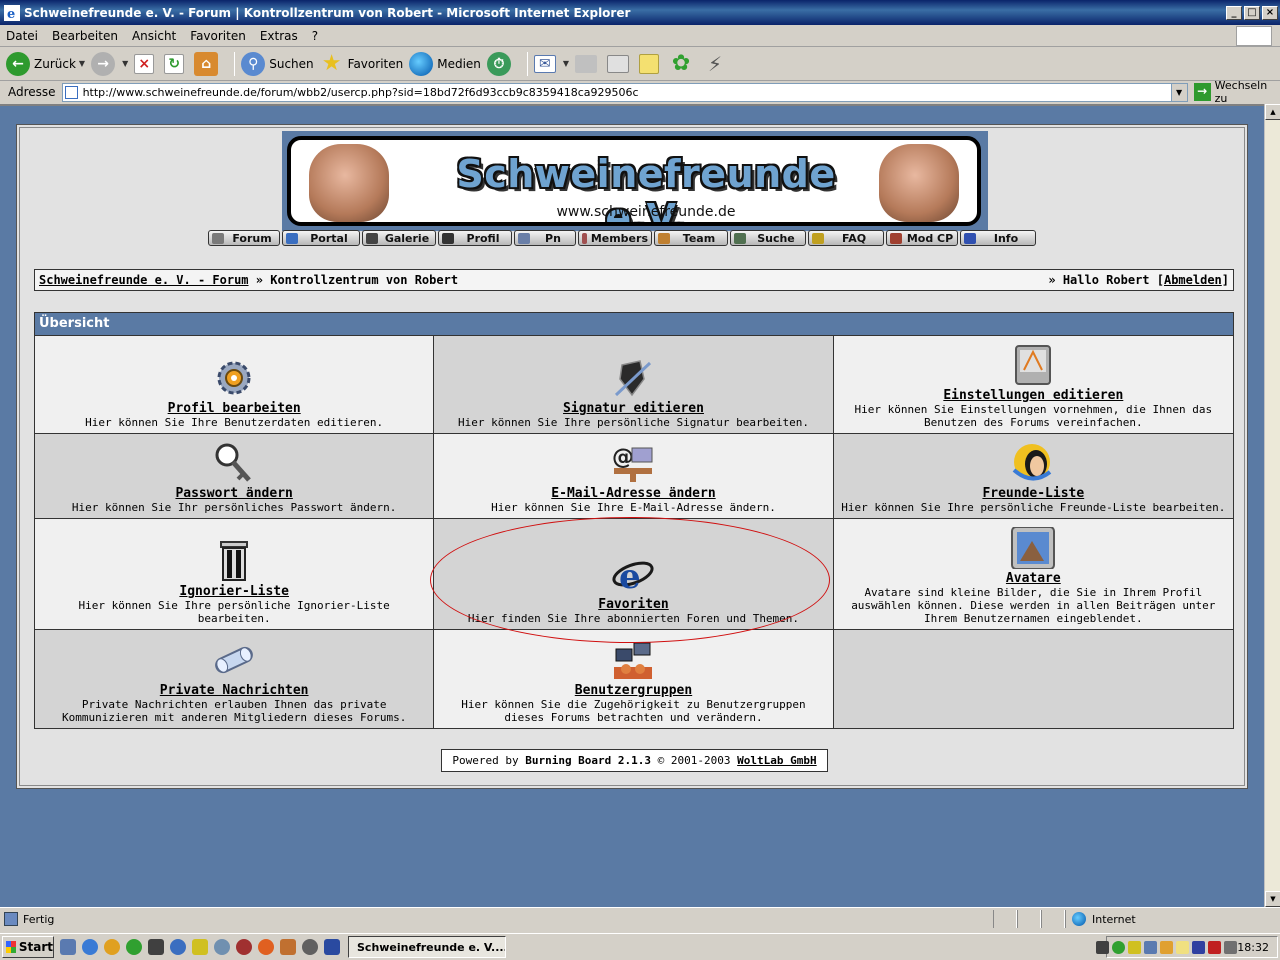 The image size is (1280, 960). I want to click on quicklaunch-icq-icon, so click(134, 947).